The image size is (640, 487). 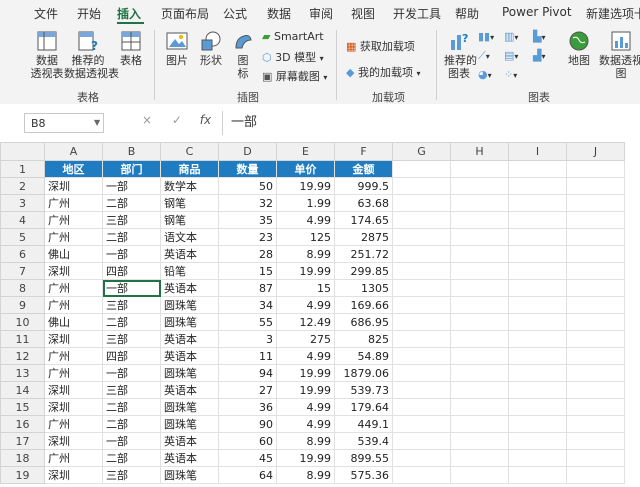 I want to click on scatter-chart-button: ⁘▾, so click(x=510, y=74).